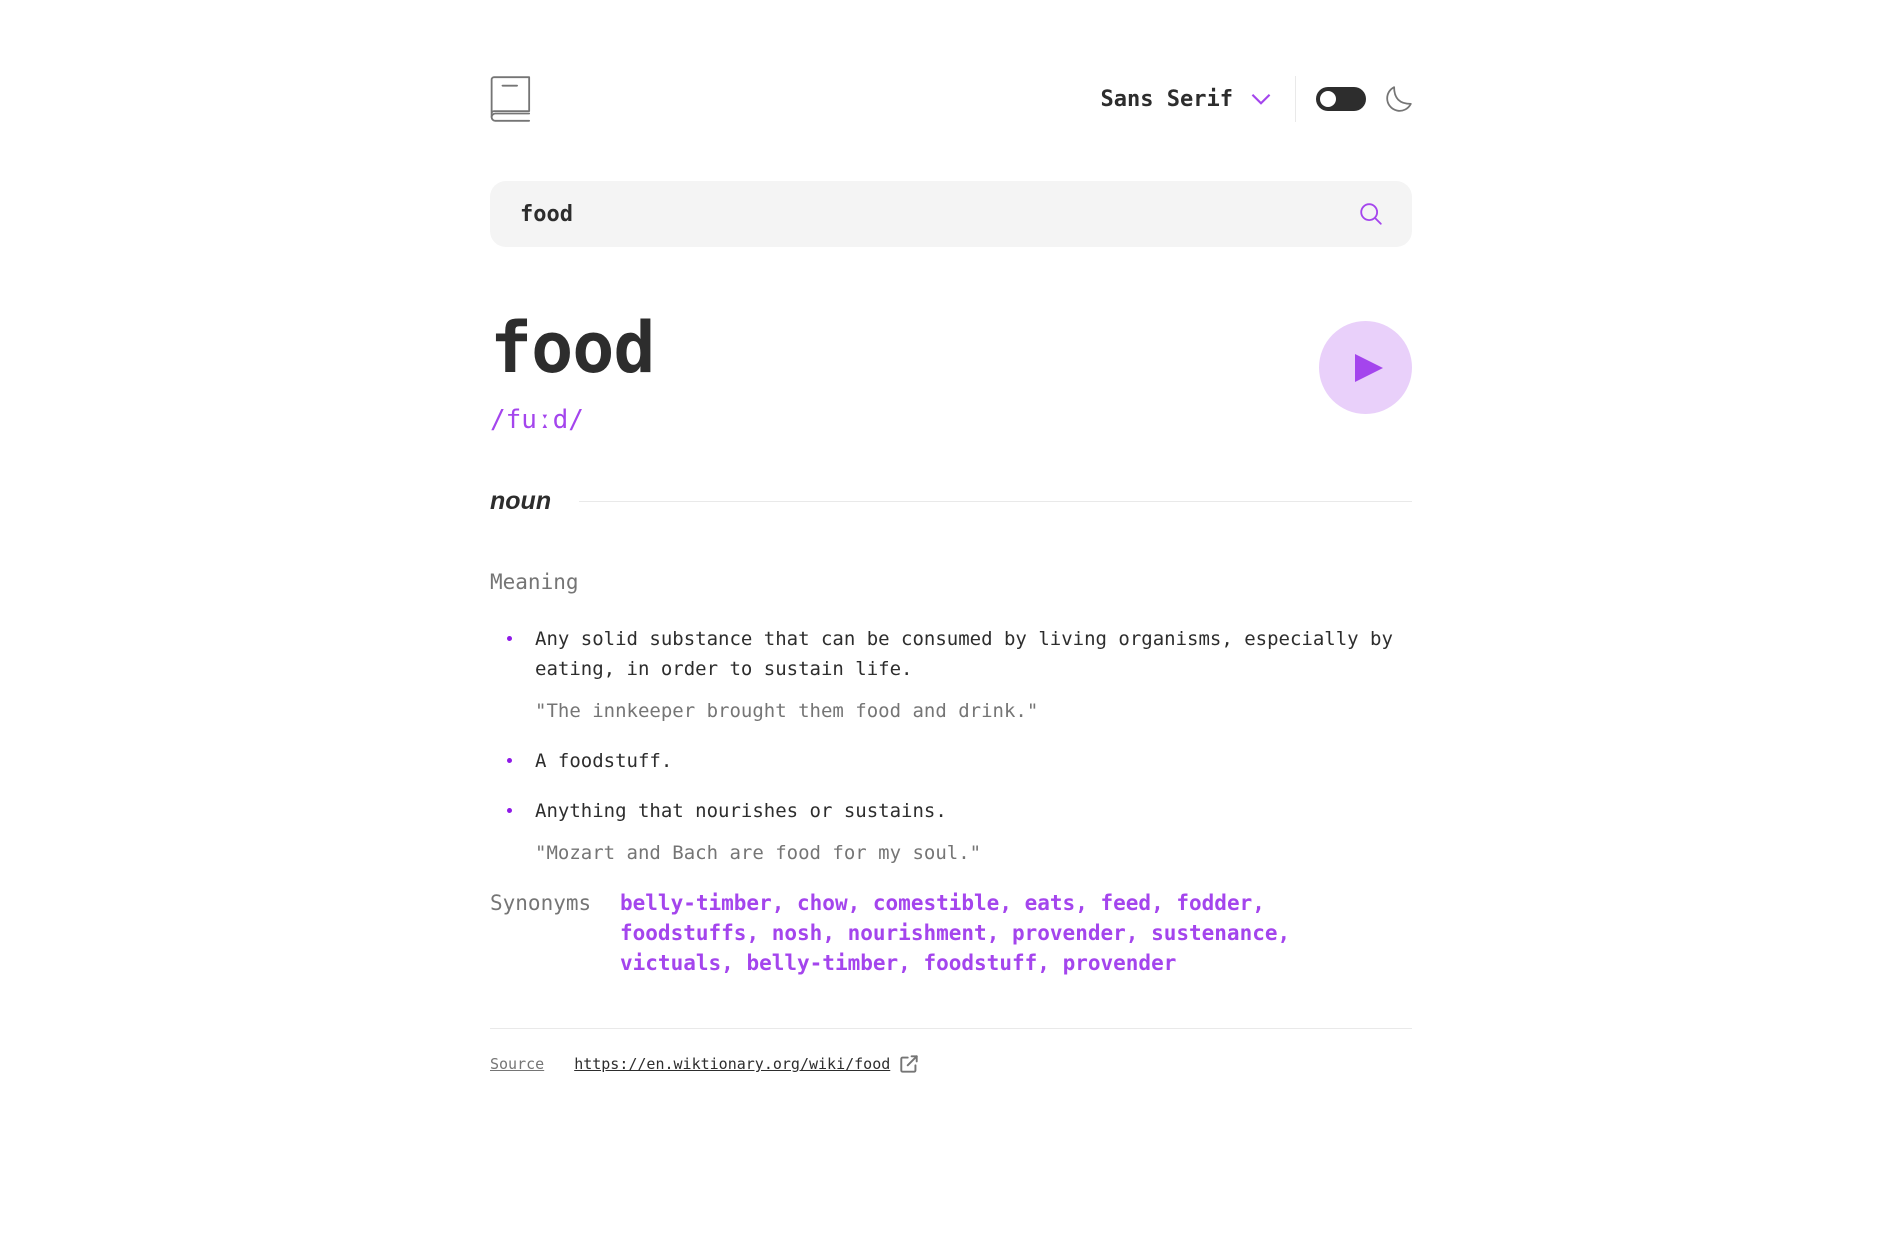  I want to click on source-link: https://en.wiktionary.org/wiki/food, so click(732, 1064).